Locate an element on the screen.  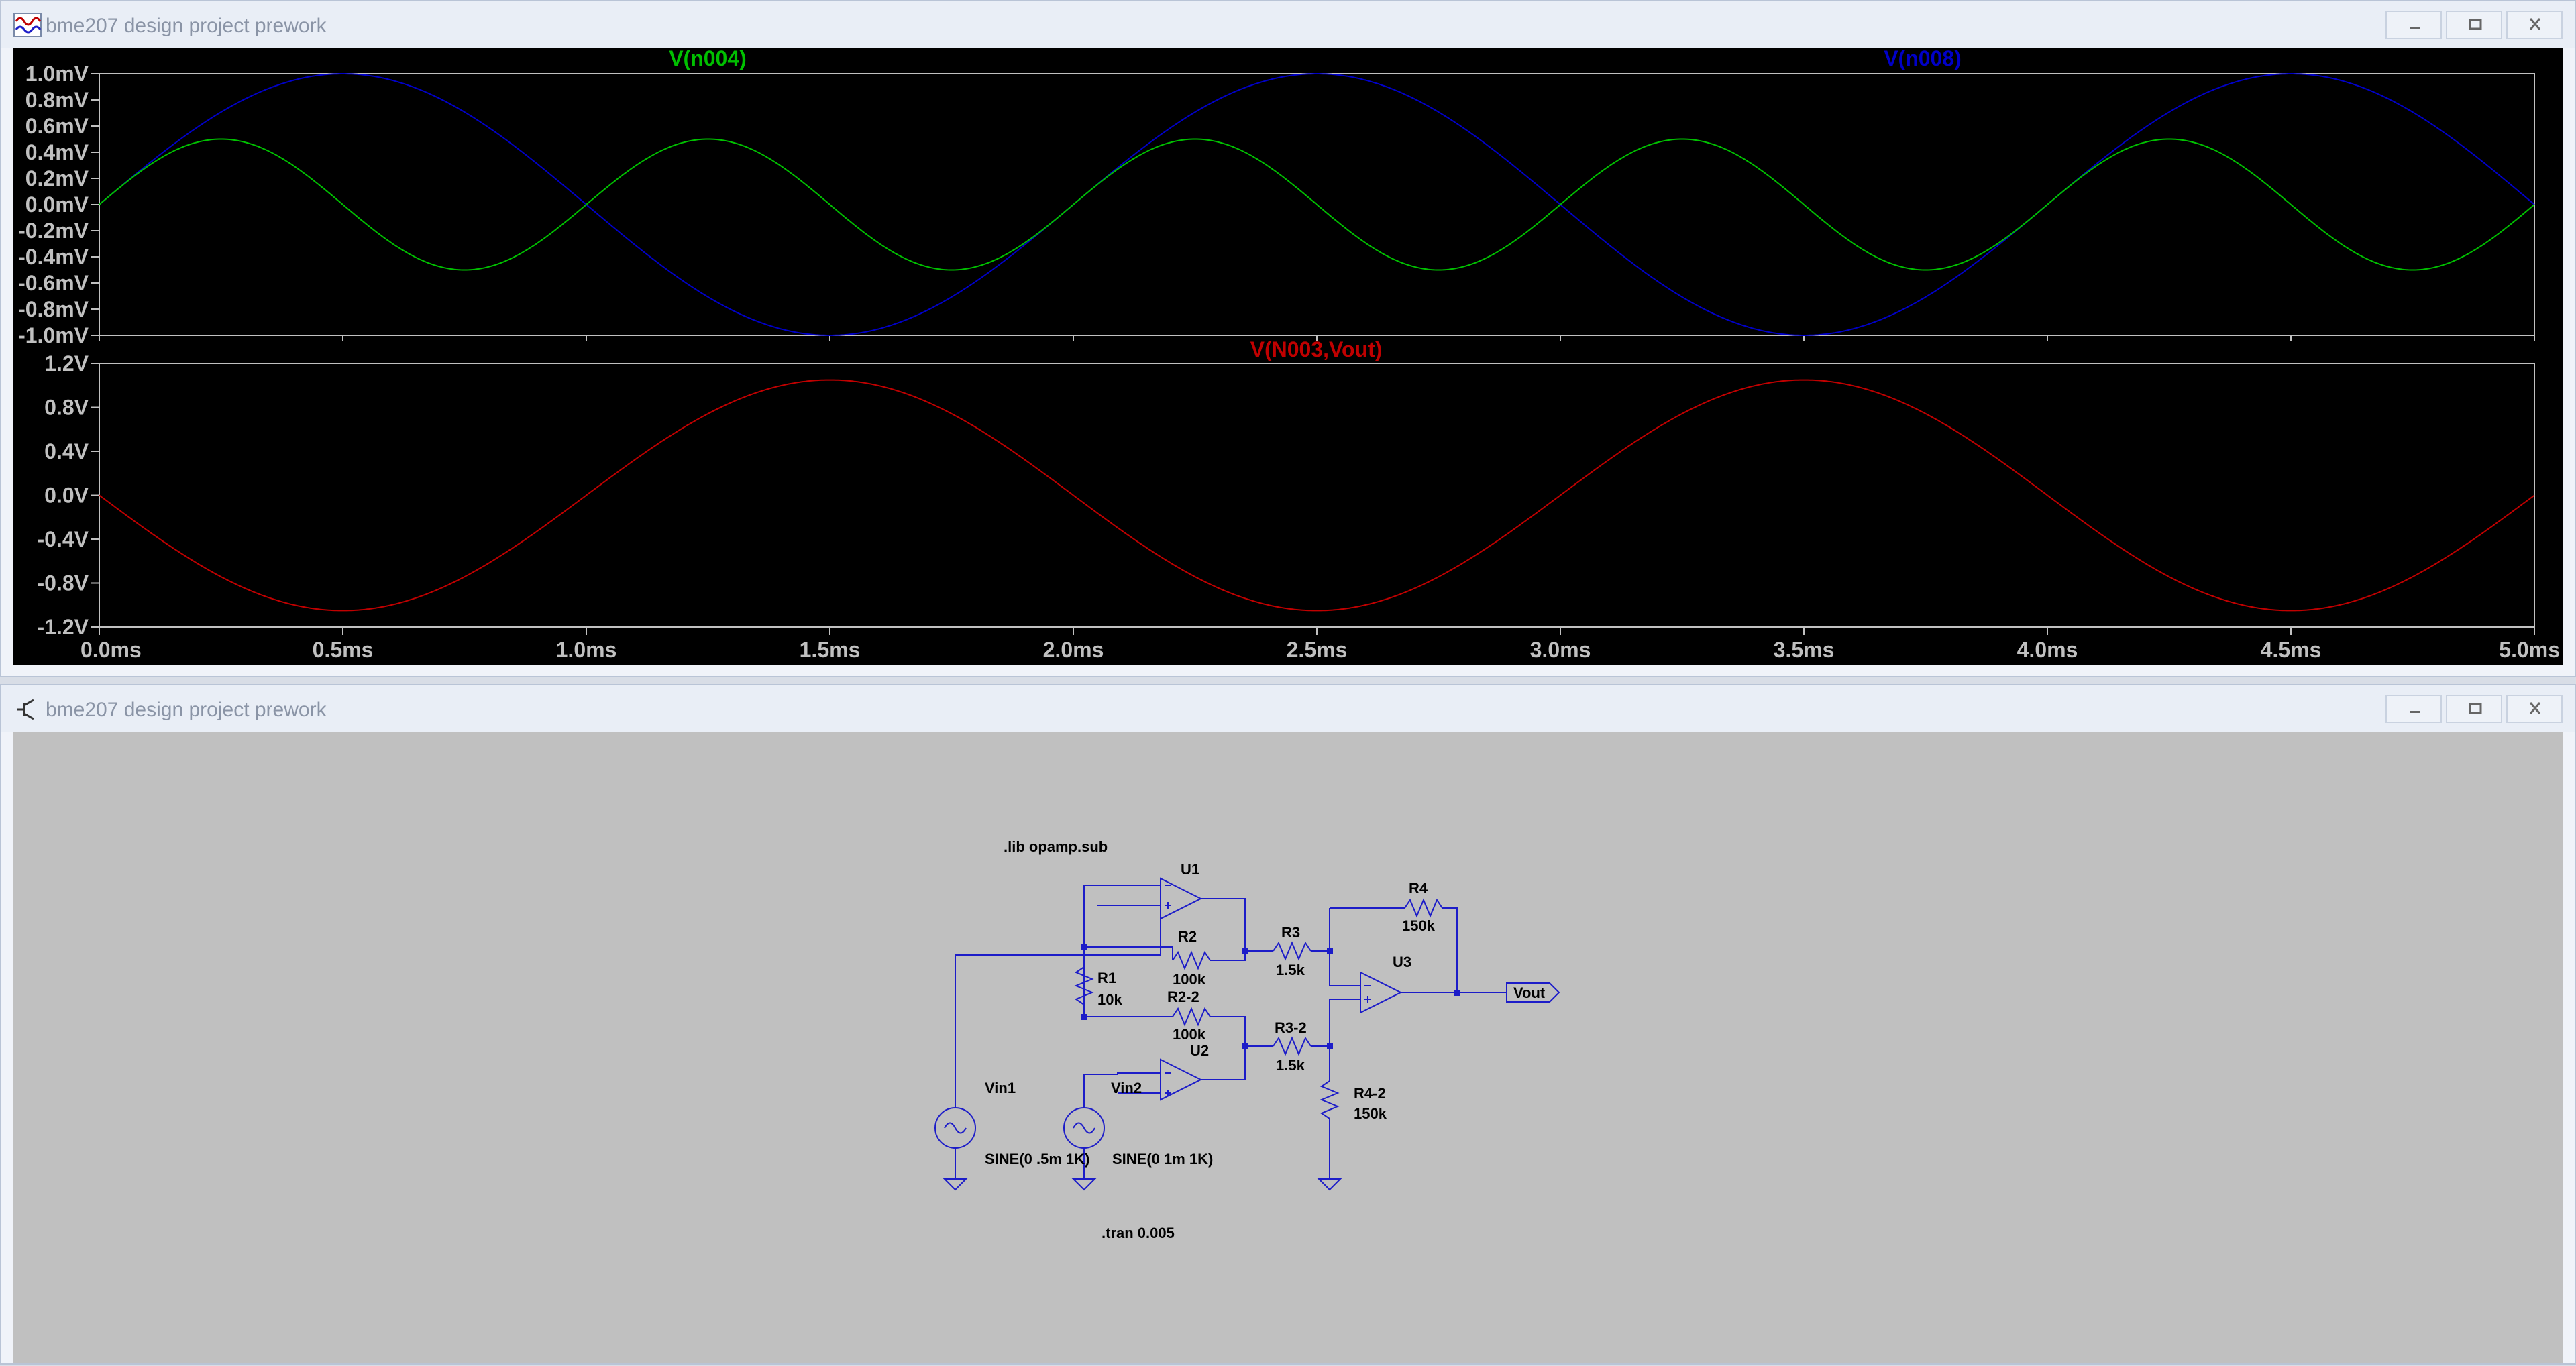
x-tick-label: 1.0ms is located at coordinates (586, 650).